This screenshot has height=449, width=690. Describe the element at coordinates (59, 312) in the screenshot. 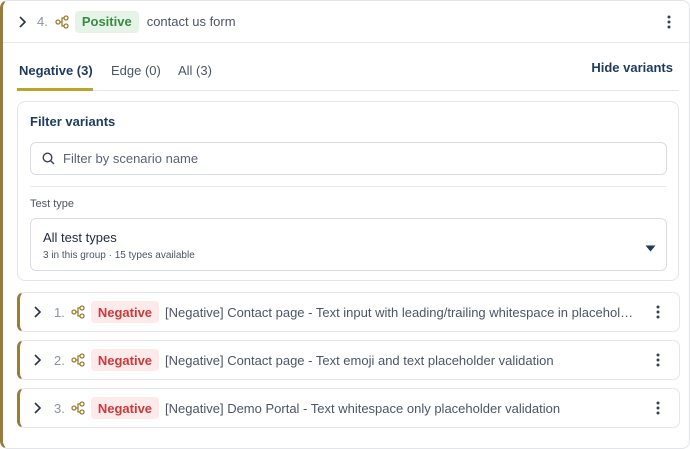

I see `variant-index: 1.` at that location.